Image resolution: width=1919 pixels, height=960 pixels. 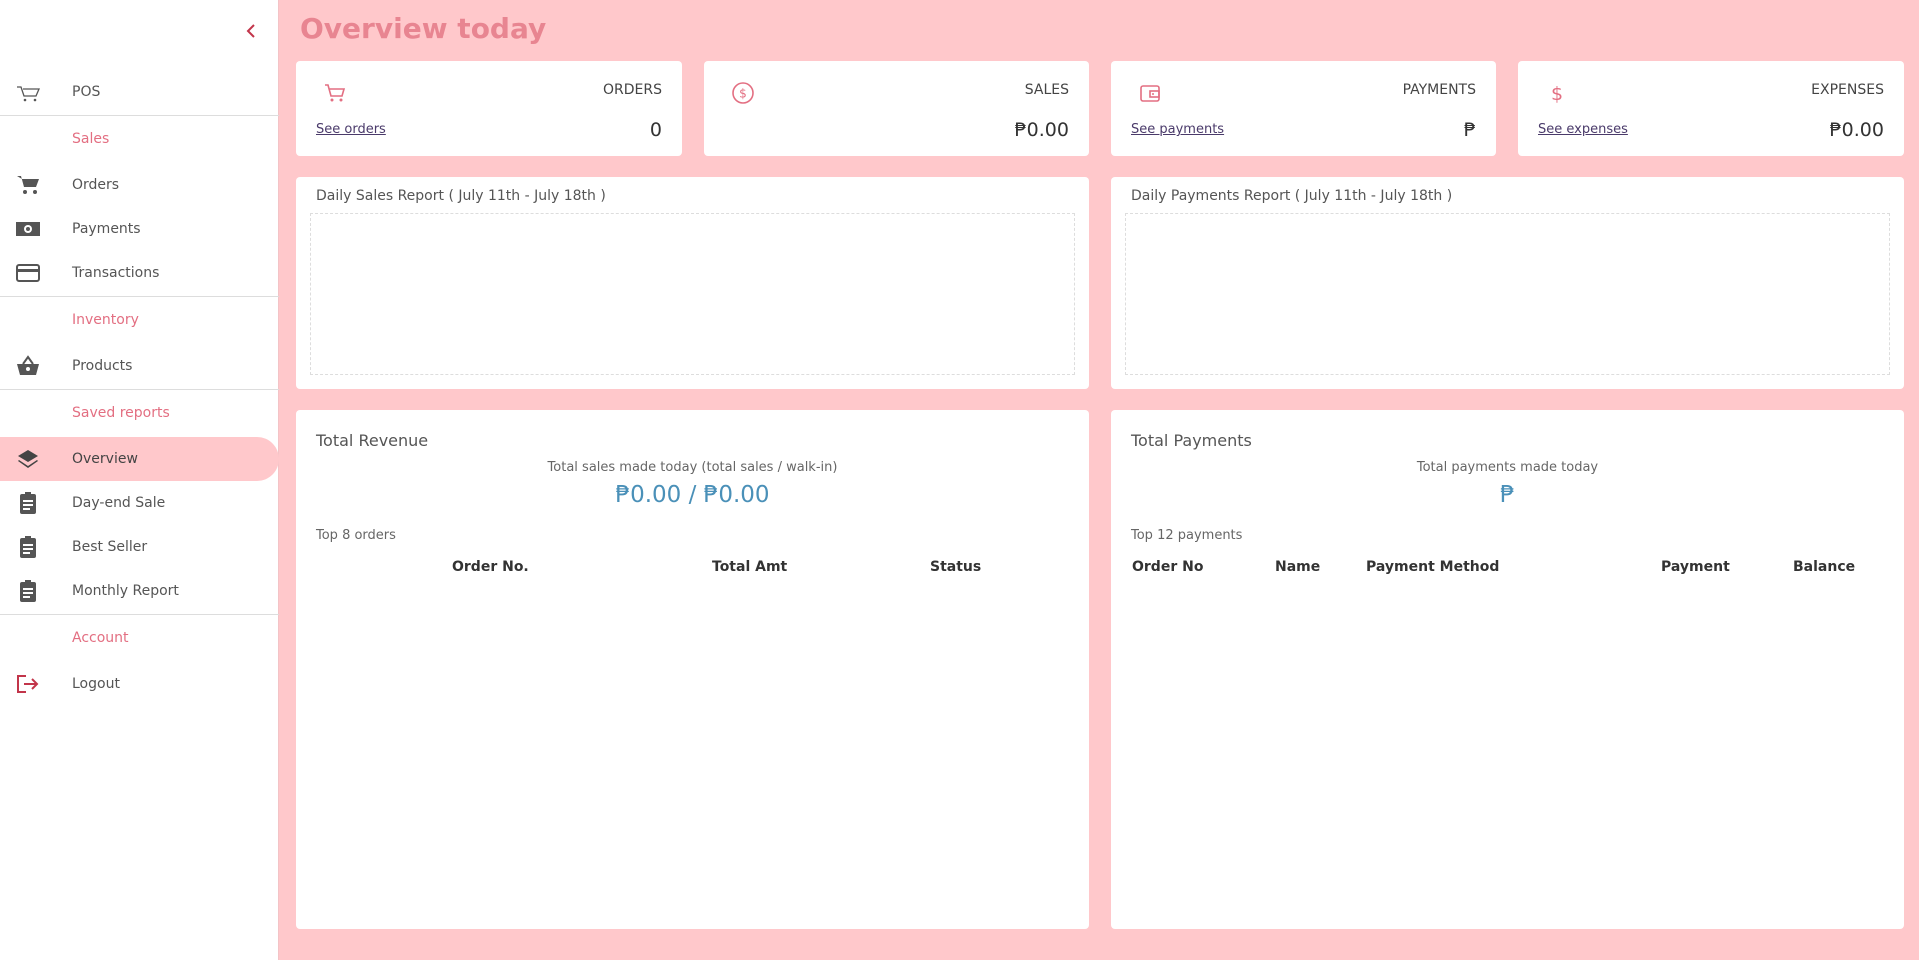 I want to click on chevron-left-icon, so click(x=250, y=31).